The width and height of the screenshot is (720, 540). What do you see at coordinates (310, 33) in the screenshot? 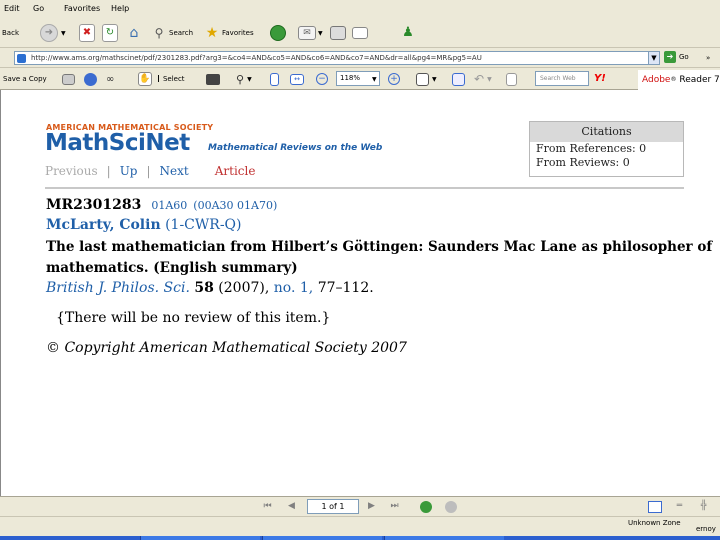
I see `mail-button: ✉ ▼` at bounding box center [310, 33].